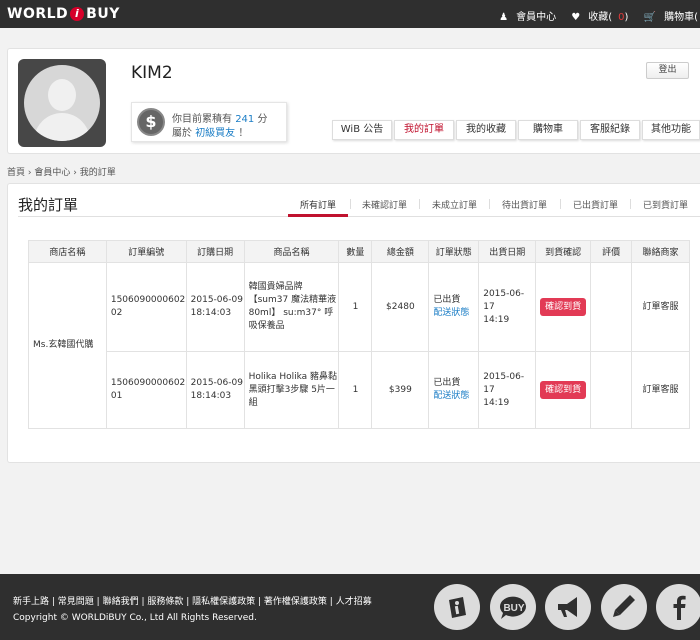 This screenshot has width=700, height=640. I want to click on level-text: 屬於 初級買友 ！, so click(210, 131).